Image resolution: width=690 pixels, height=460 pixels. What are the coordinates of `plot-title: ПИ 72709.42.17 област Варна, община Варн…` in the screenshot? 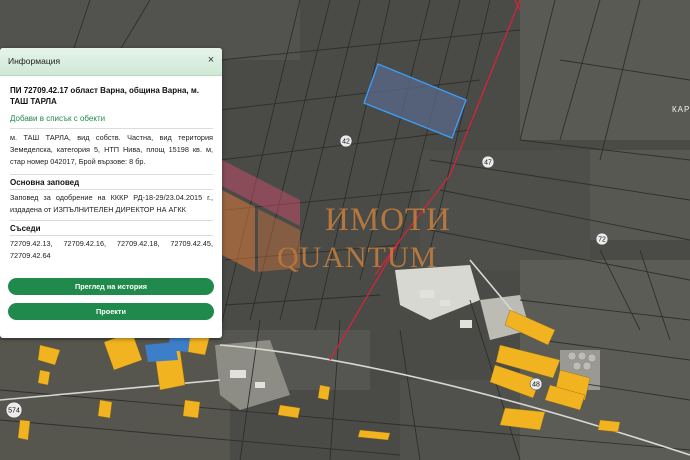 It's located at (105, 96).